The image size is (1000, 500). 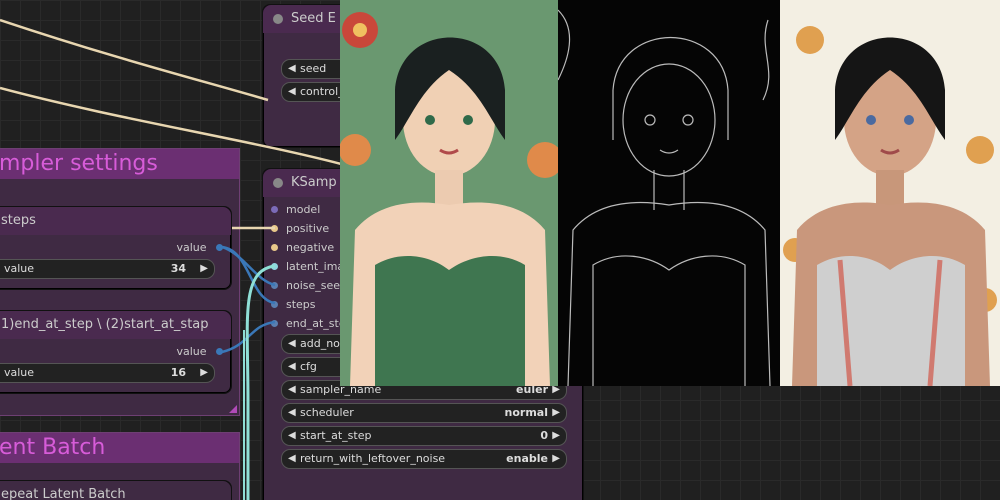 What do you see at coordinates (301, 304) in the screenshot?
I see `slot-label: steps` at bounding box center [301, 304].